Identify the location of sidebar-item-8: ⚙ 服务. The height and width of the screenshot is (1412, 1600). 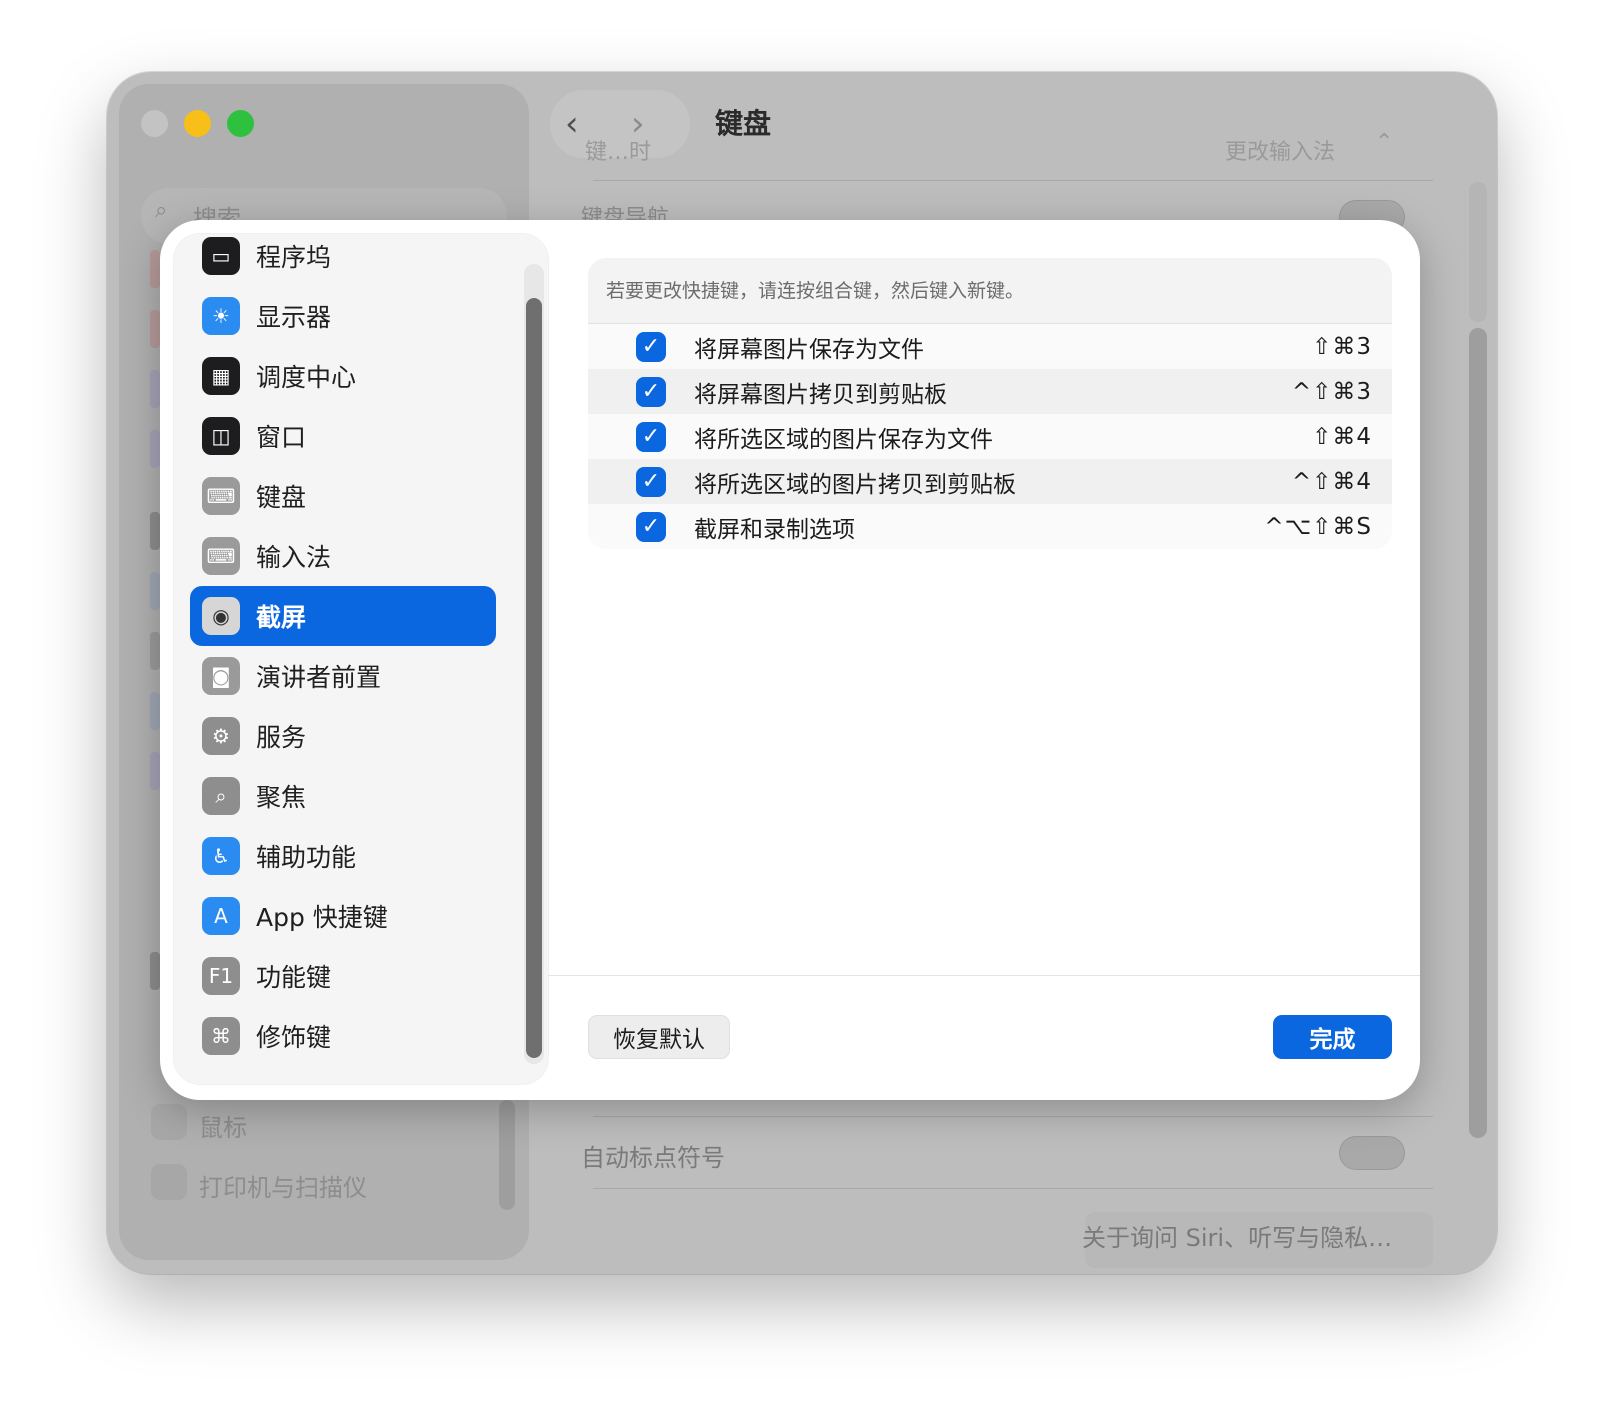
(343, 736).